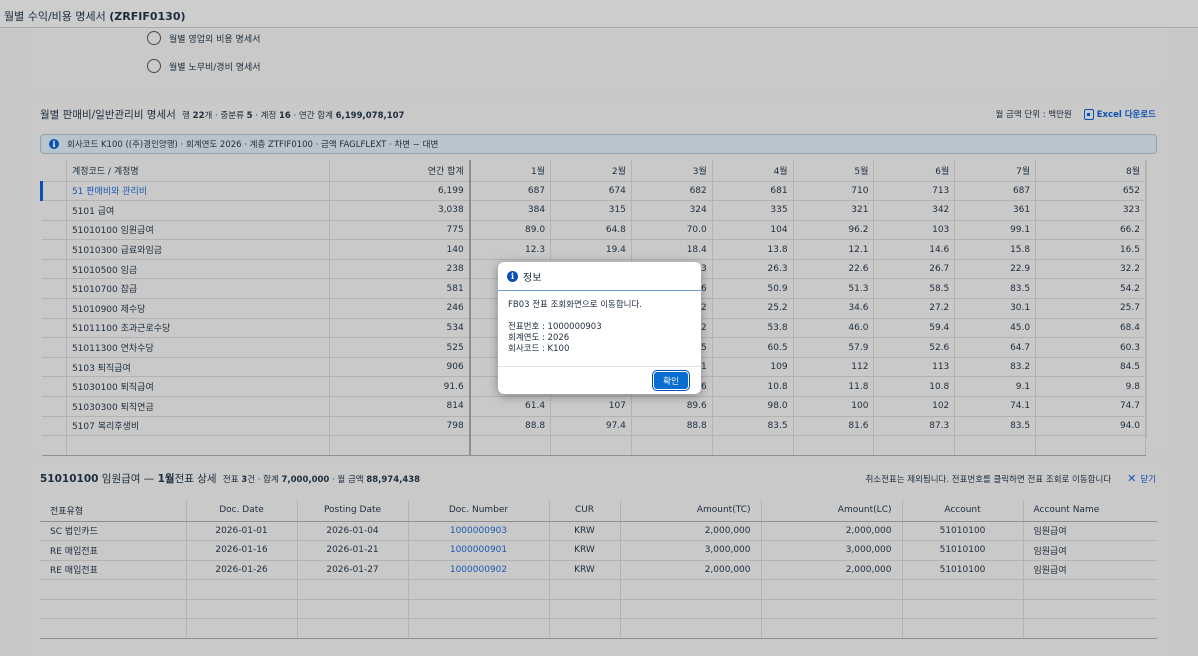  I want to click on amount-cell: 30.1, so click(995, 308).